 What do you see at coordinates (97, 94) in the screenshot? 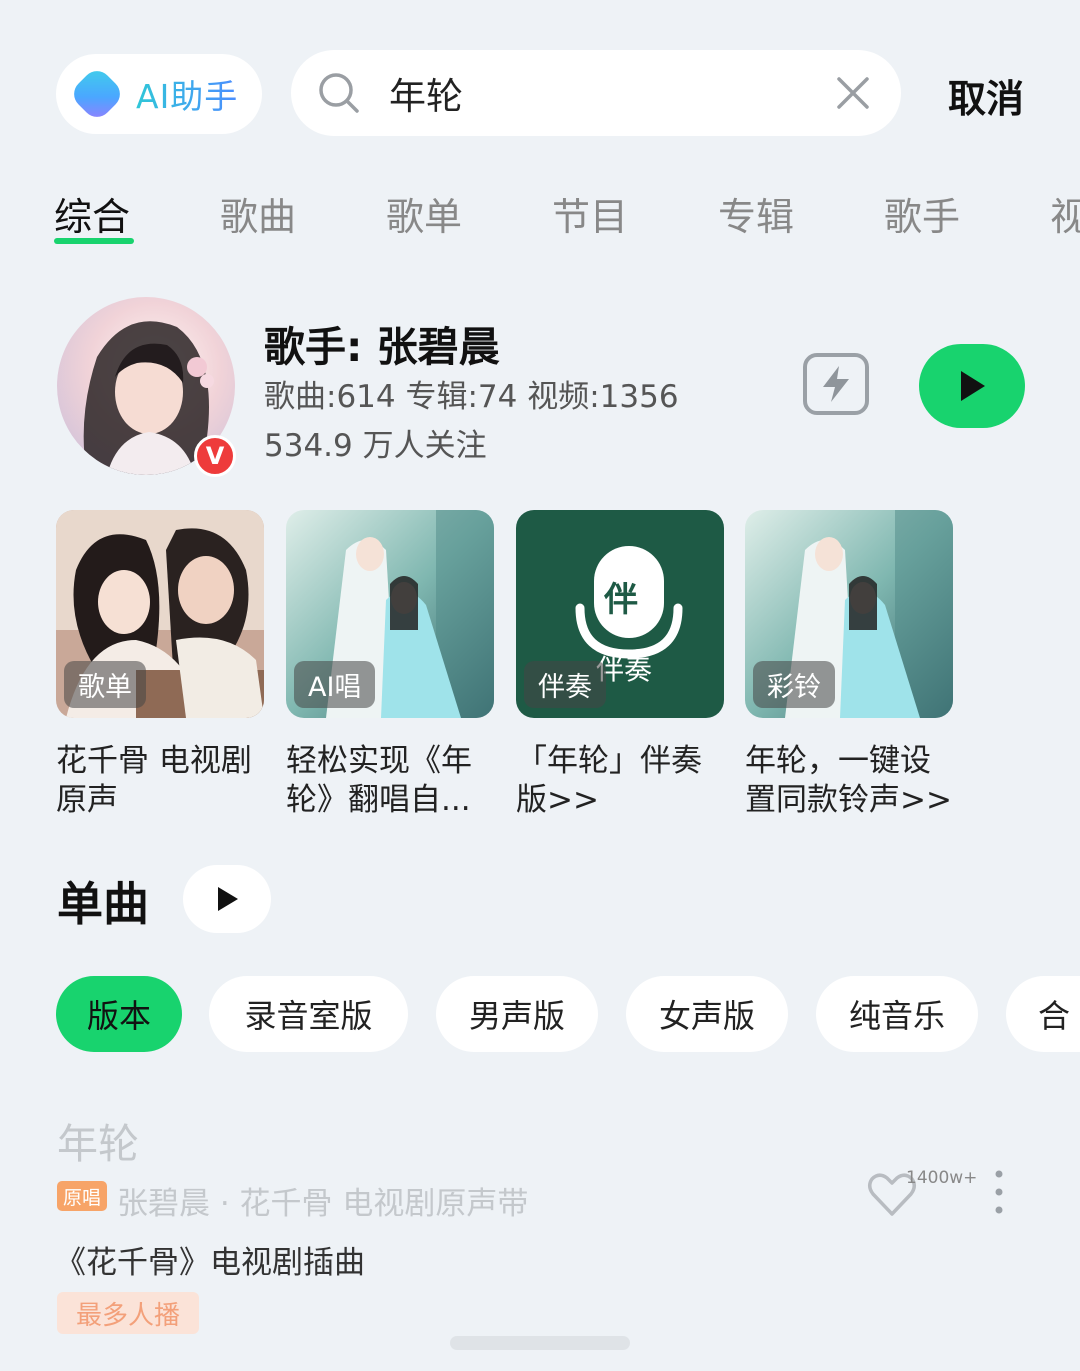
I see `ai-logo-icon` at bounding box center [97, 94].